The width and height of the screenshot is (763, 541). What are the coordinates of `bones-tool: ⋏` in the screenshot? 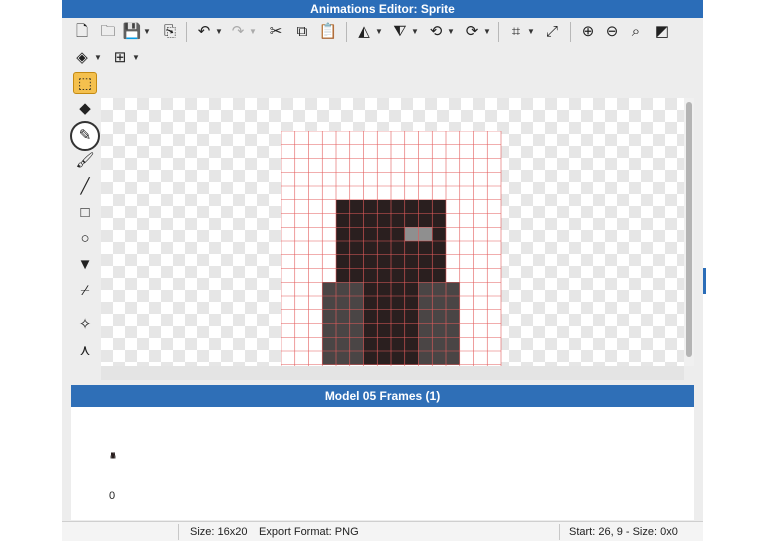 It's located at (85, 351).